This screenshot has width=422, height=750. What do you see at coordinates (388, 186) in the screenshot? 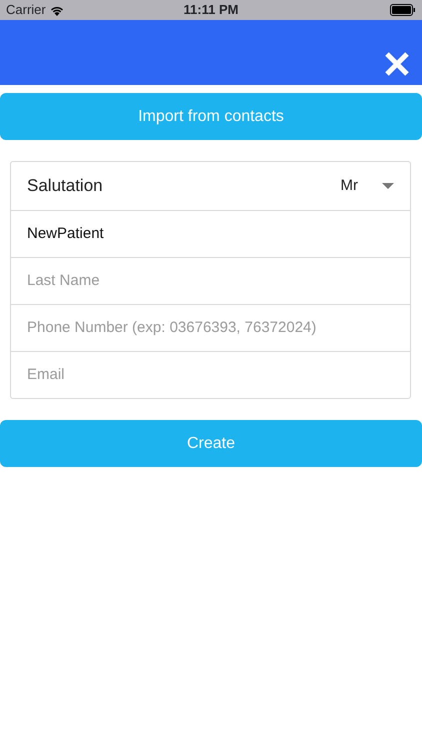
I see `caret-icon` at bounding box center [388, 186].